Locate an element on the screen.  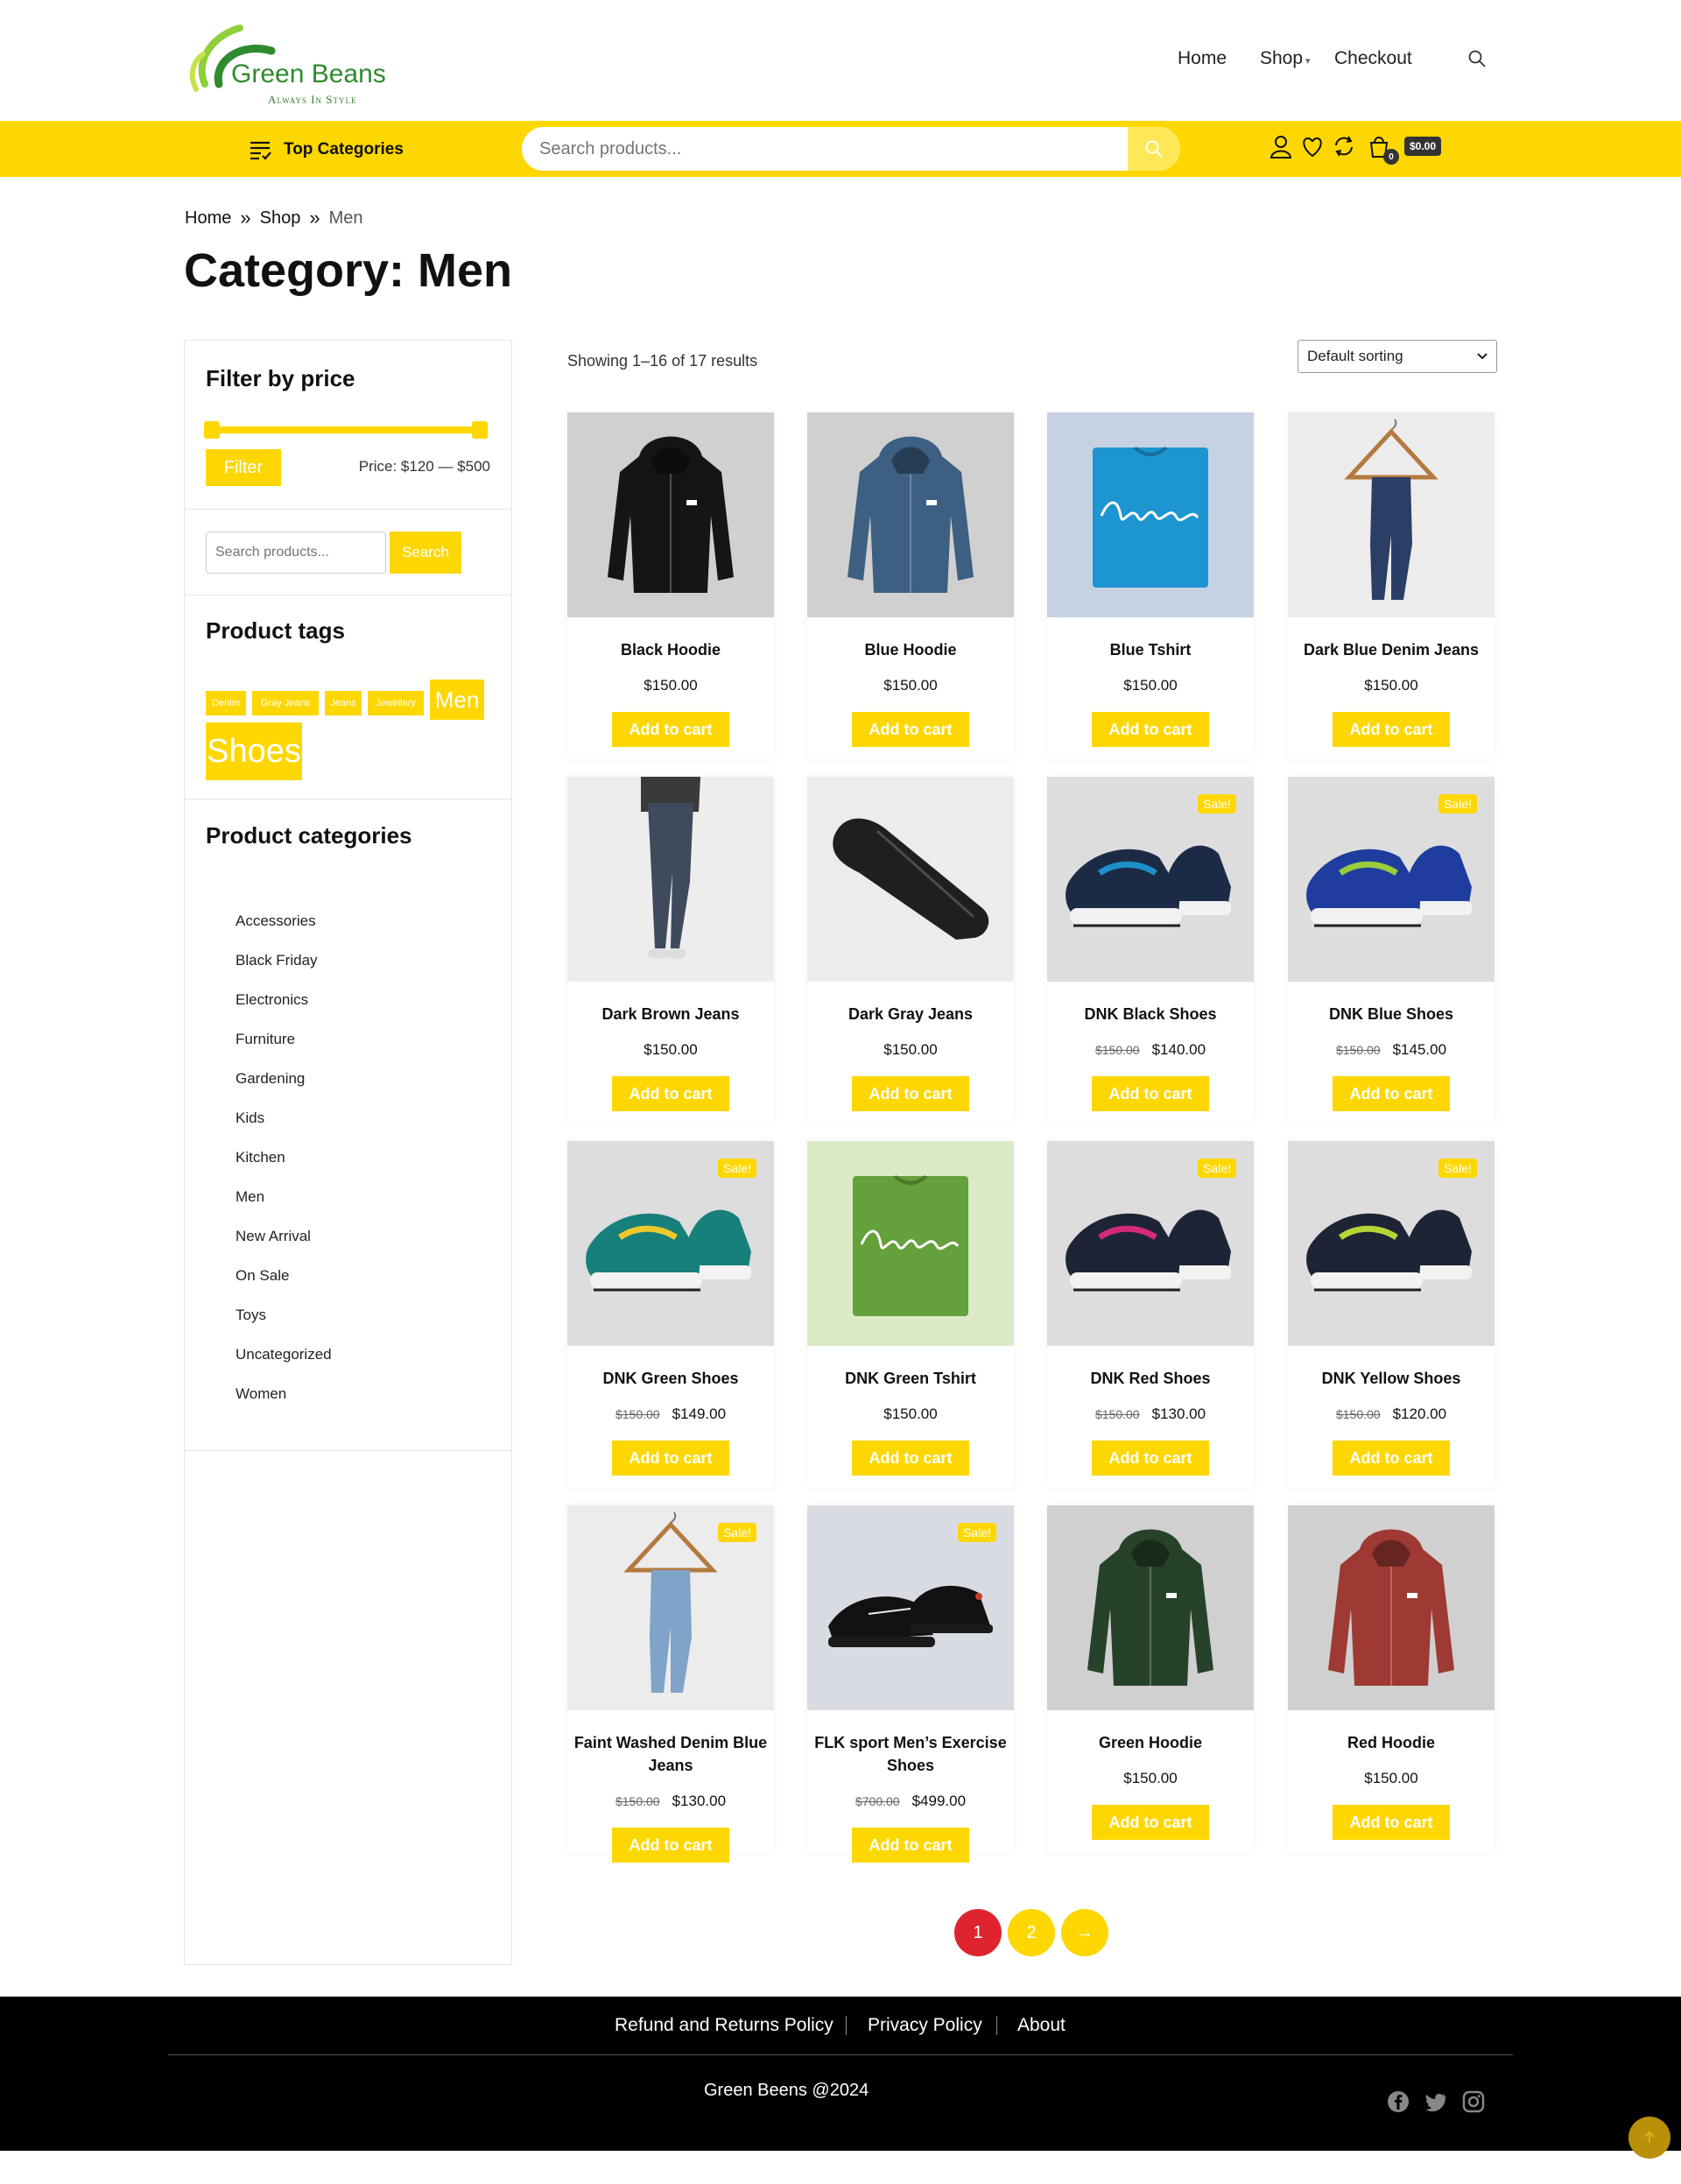
category-item: Accessories is located at coordinates (284, 921).